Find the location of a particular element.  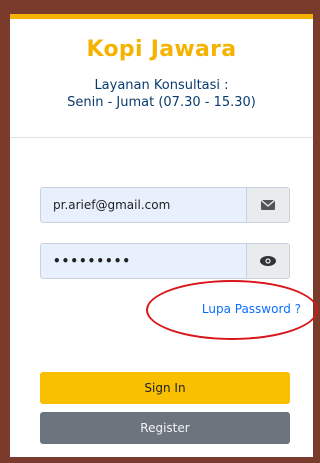

email-value: pr.arief@gmail.com is located at coordinates (112, 205).